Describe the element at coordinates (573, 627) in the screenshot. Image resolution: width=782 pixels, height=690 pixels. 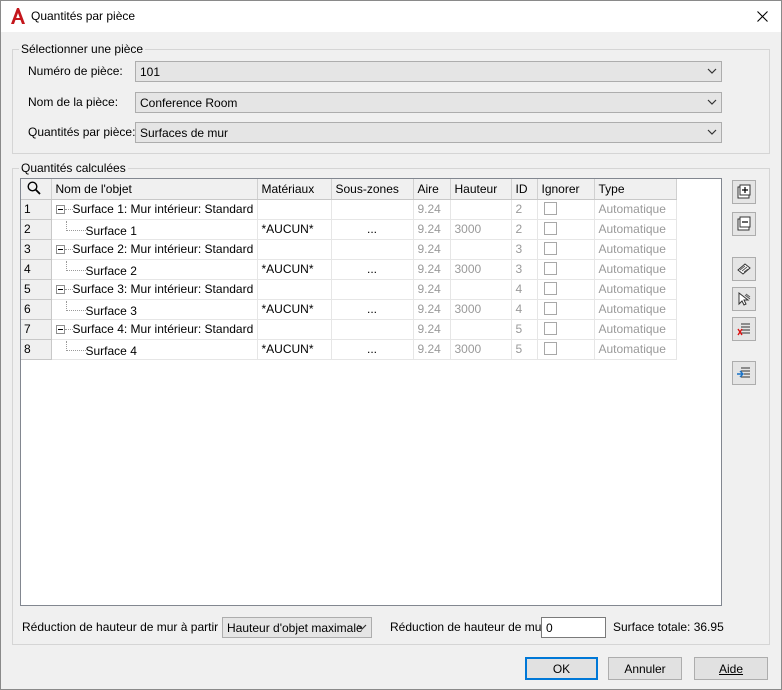
I see `reduction-input: 0` at that location.